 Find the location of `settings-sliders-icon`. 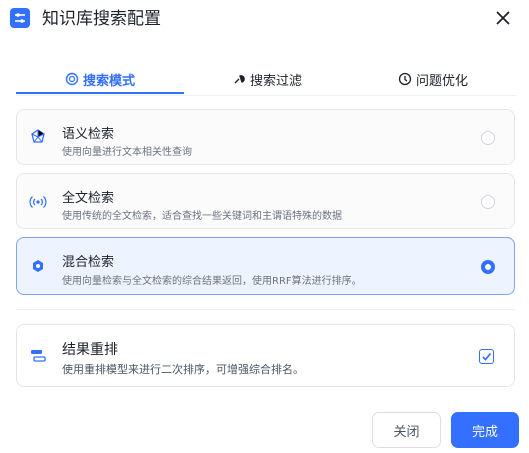

settings-sliders-icon is located at coordinates (20, 18).